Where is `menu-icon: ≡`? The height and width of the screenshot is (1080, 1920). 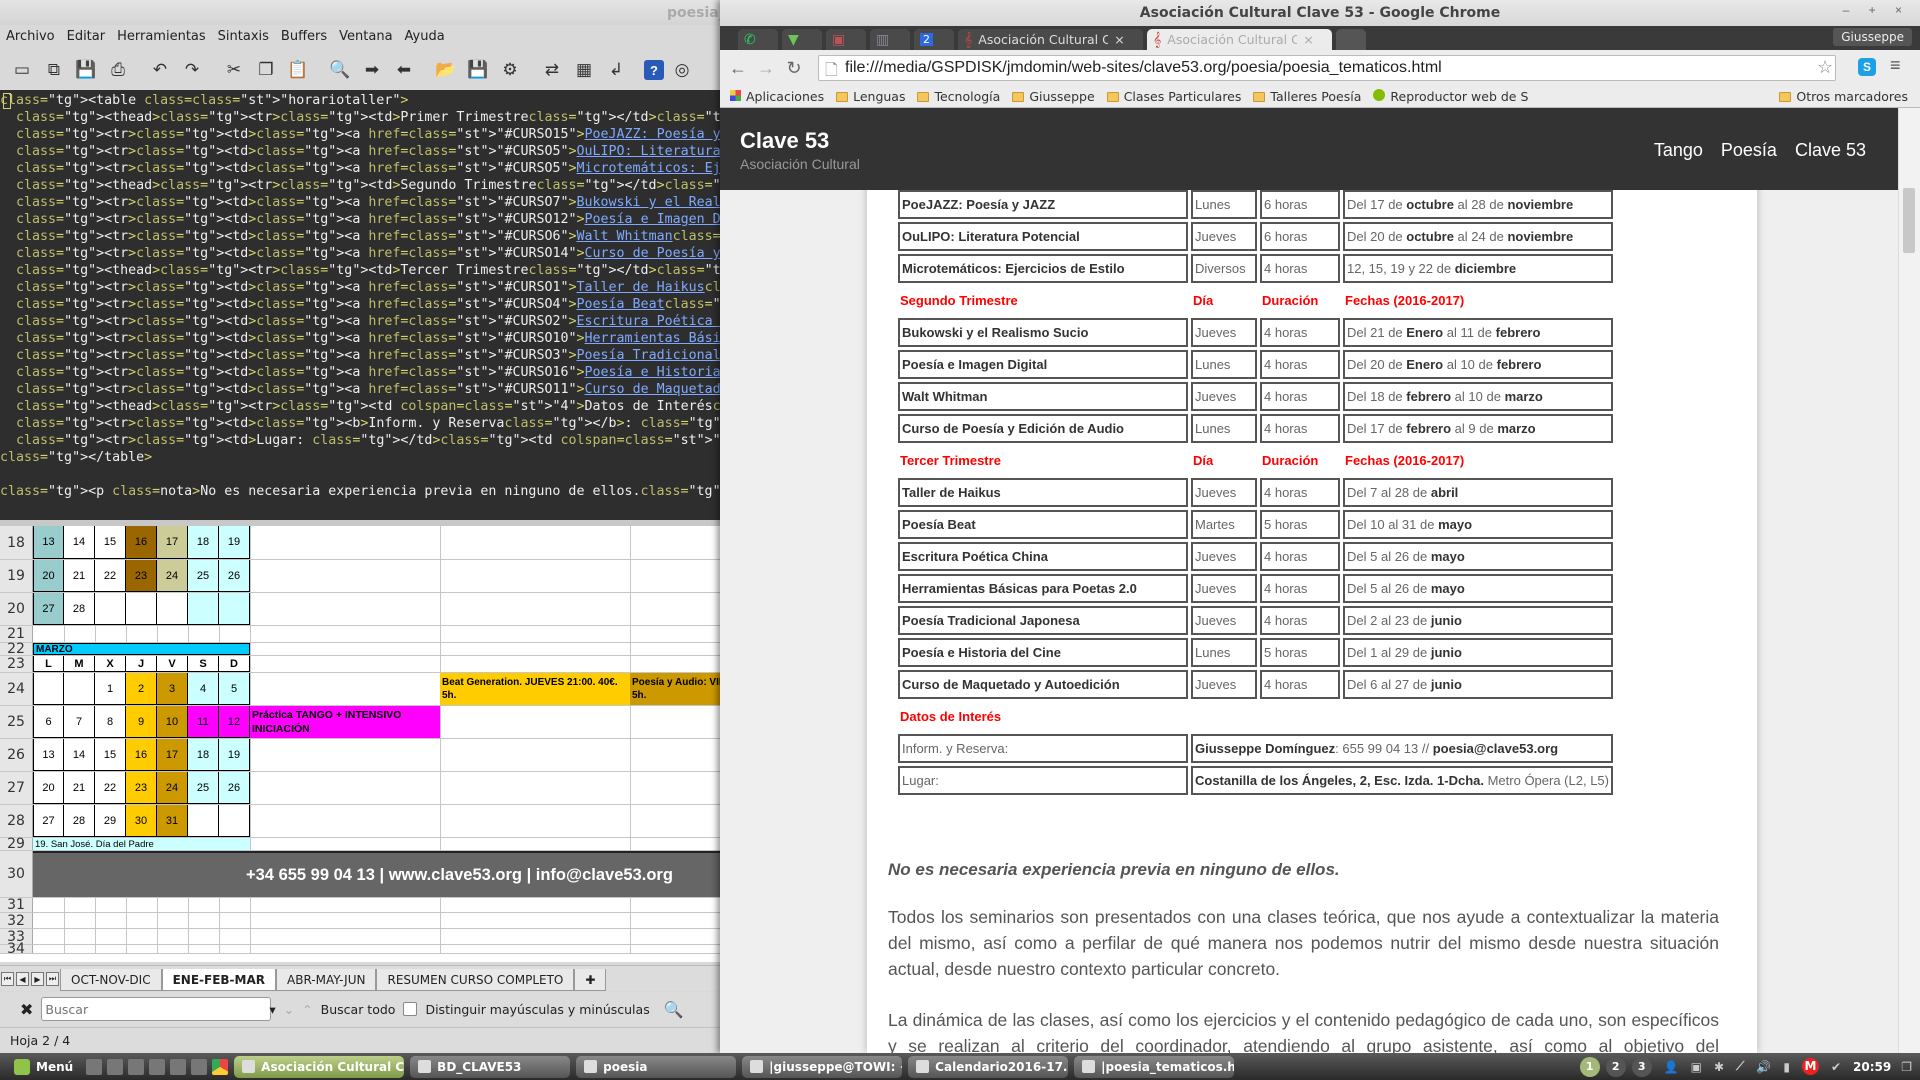 menu-icon: ≡ is located at coordinates (1895, 65).